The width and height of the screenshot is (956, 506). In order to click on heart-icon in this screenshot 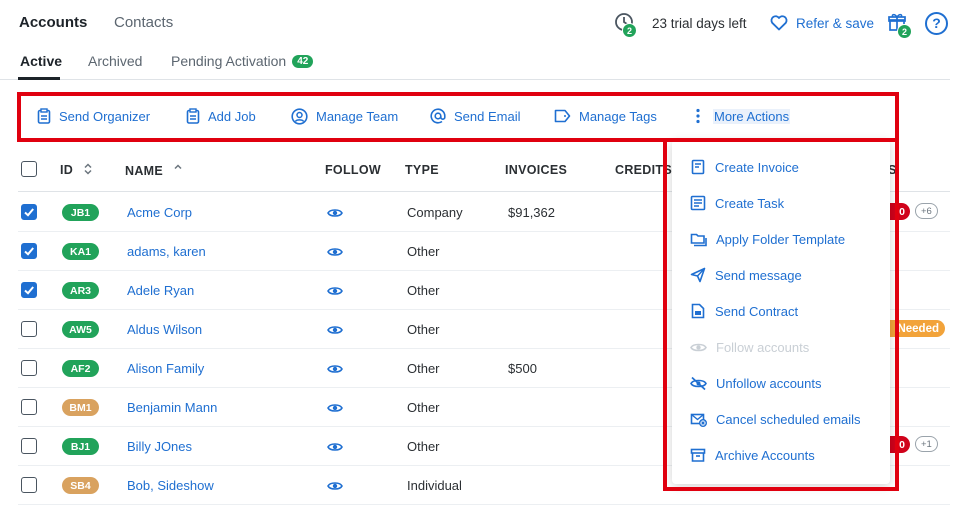, I will do `click(779, 23)`.